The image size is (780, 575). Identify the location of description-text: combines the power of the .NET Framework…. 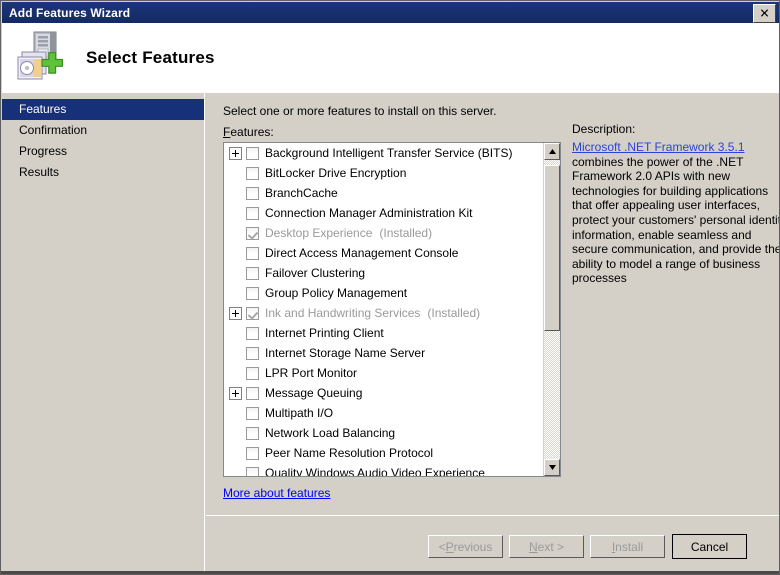
(676, 220).